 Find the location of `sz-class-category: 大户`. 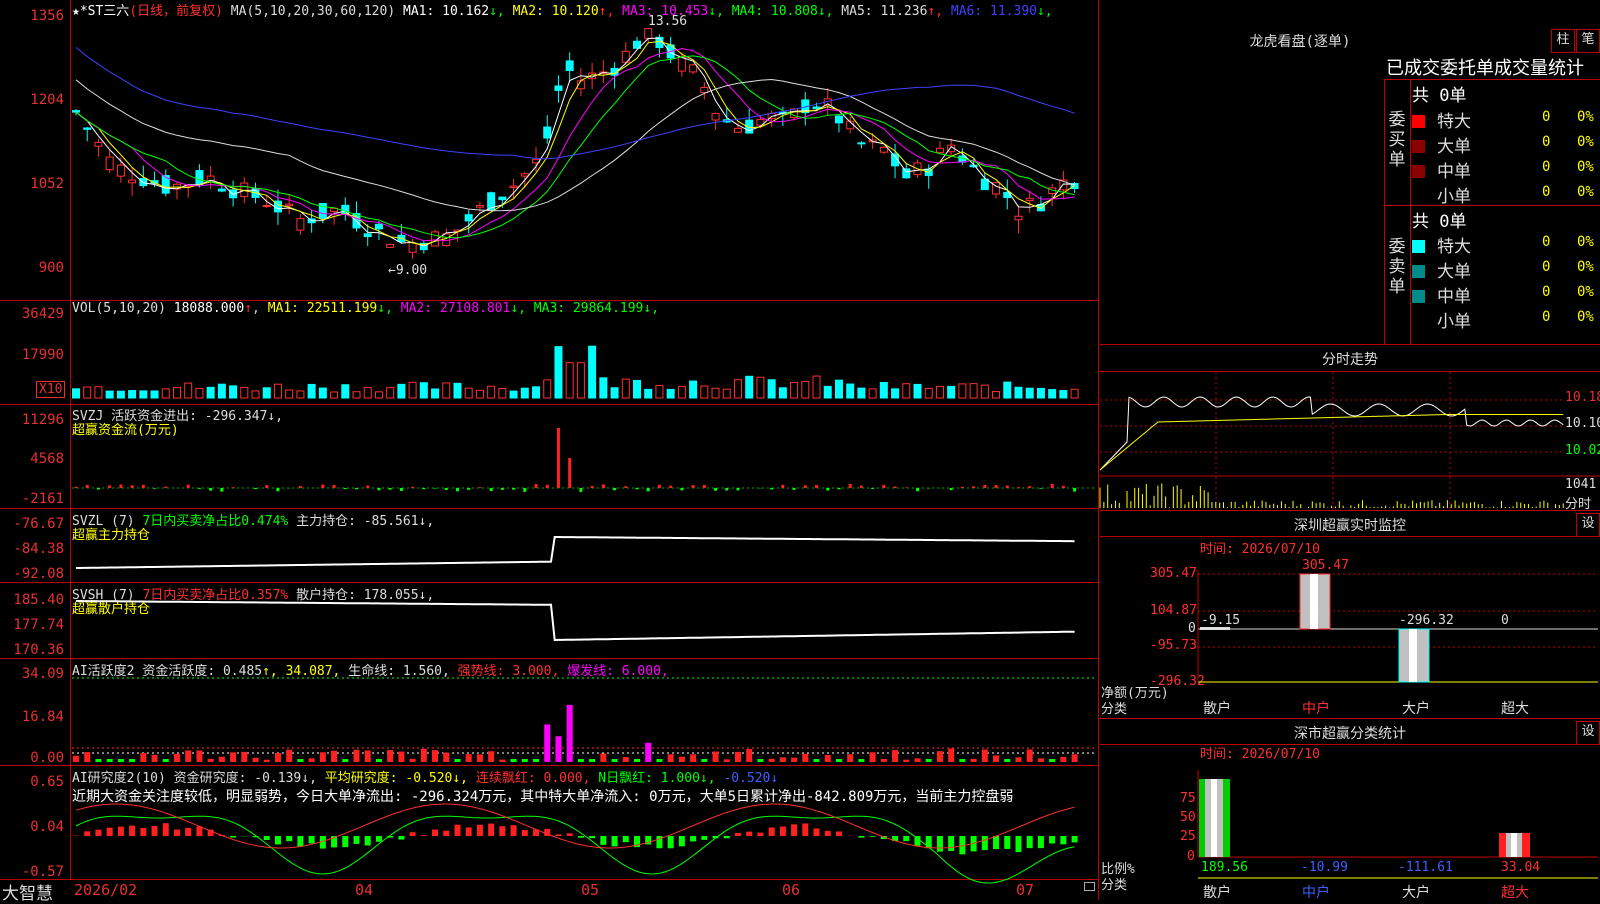

sz-class-category: 大户 is located at coordinates (1416, 892).